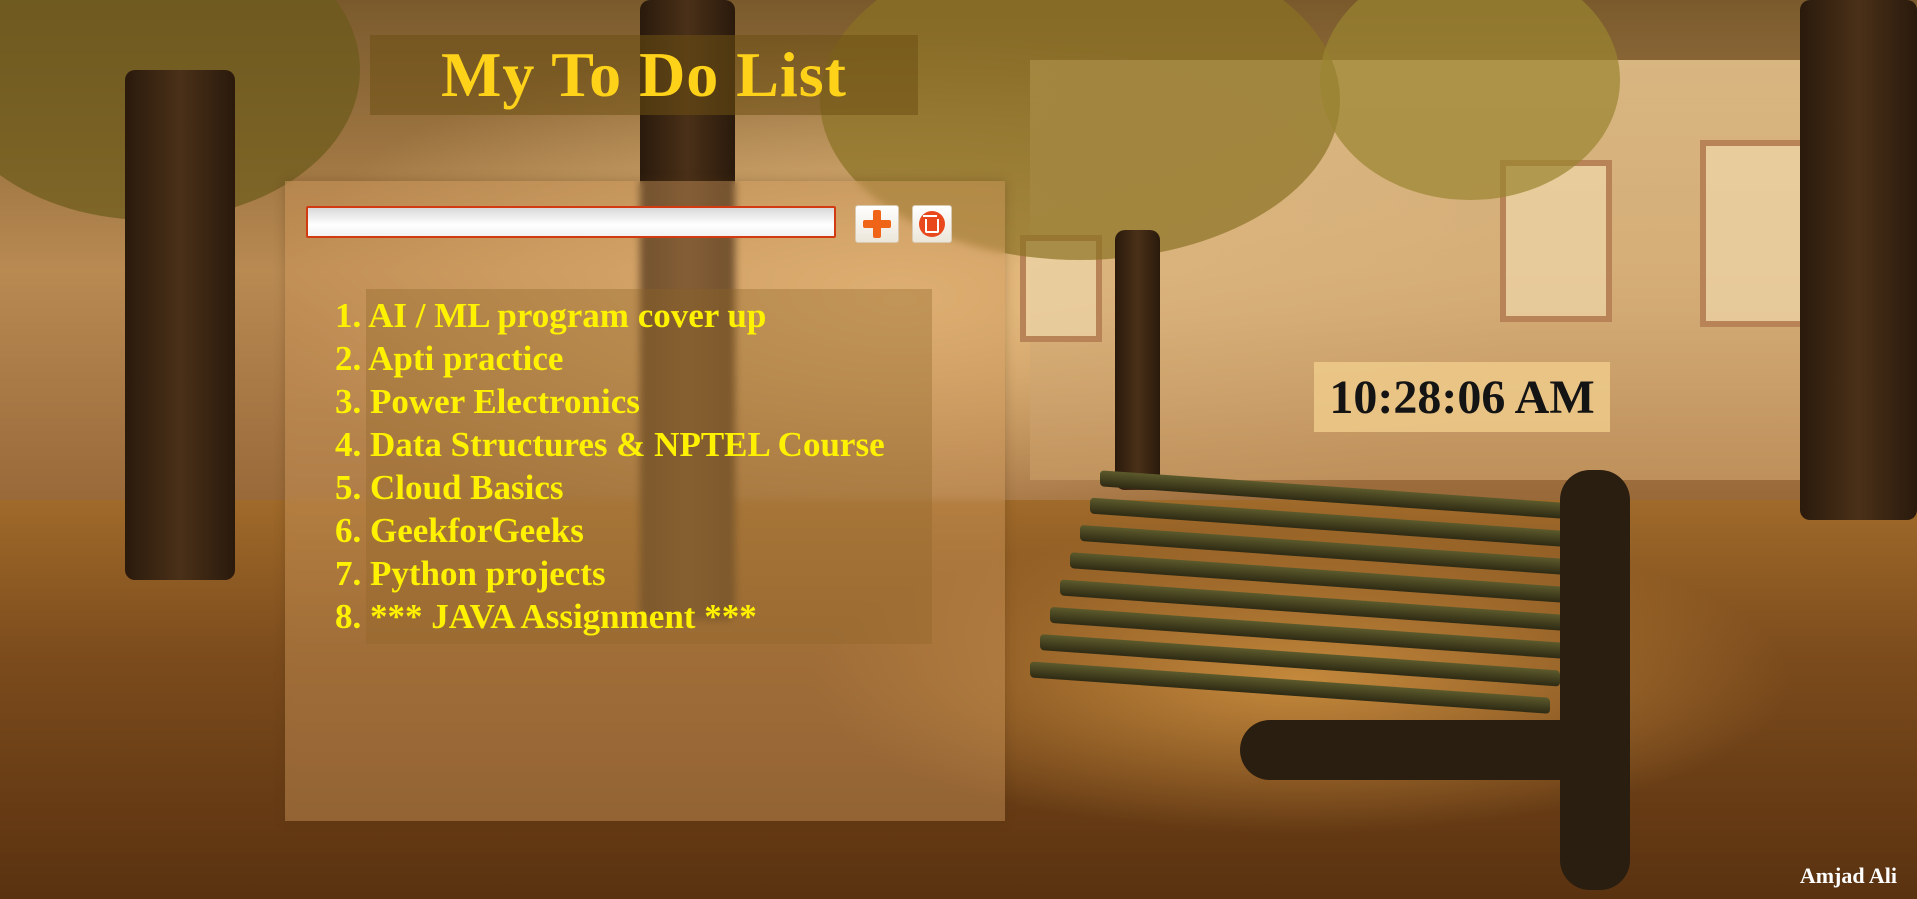 The width and height of the screenshot is (1917, 899). Describe the element at coordinates (610, 487) in the screenshot. I see `list-item: 5. Cloud Basics` at that location.